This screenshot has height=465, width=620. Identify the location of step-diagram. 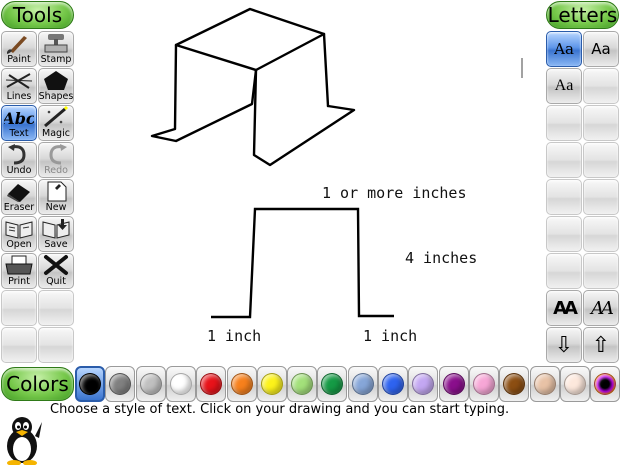
(302, 263).